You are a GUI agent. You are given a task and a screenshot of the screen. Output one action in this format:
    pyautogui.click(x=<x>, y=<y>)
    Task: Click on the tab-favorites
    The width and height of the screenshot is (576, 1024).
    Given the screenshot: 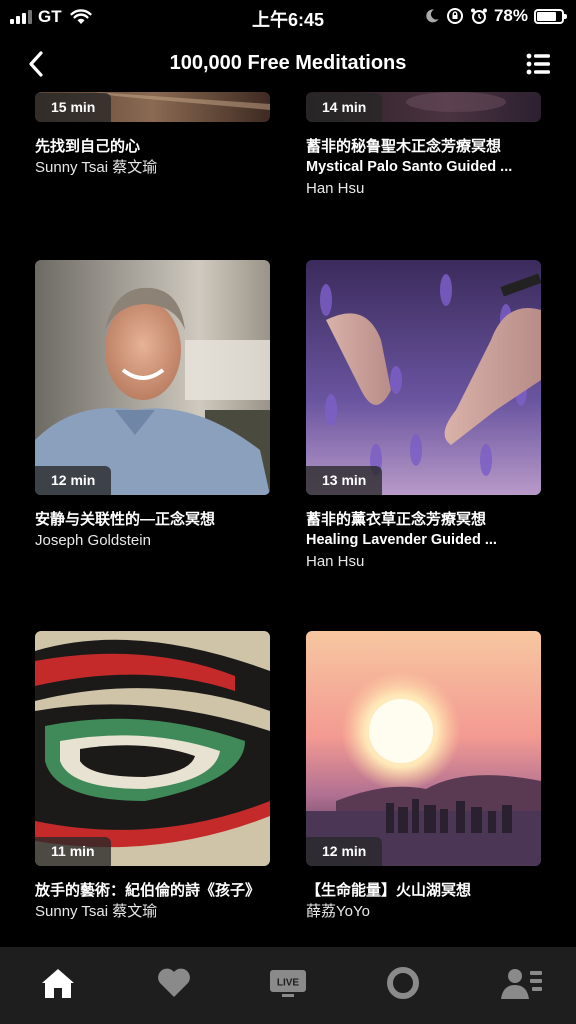 What is the action you would take?
    pyautogui.click(x=174, y=983)
    